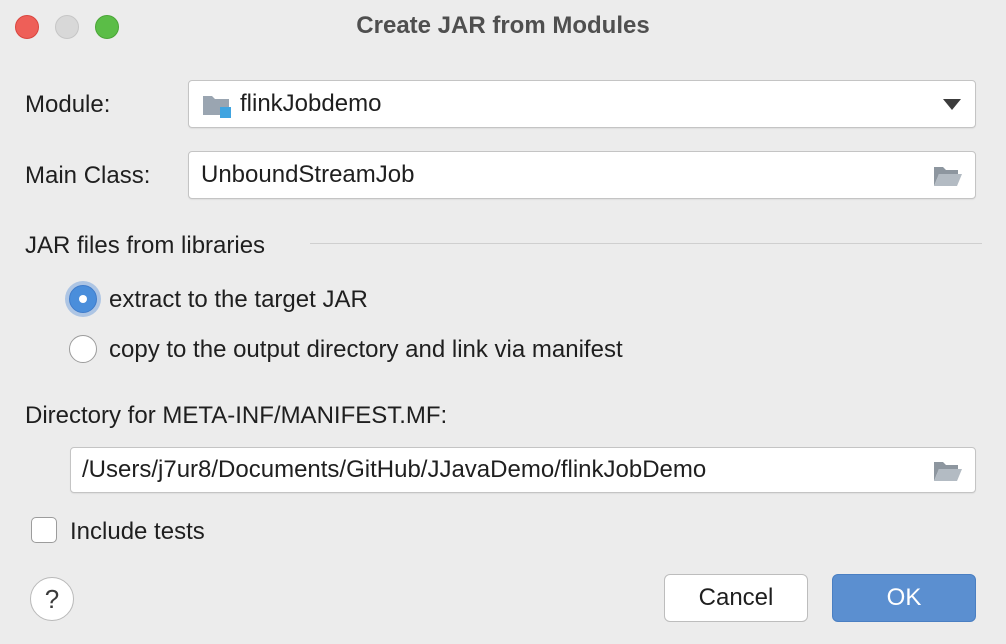  What do you see at coordinates (904, 598) in the screenshot?
I see `ok-button: OK` at bounding box center [904, 598].